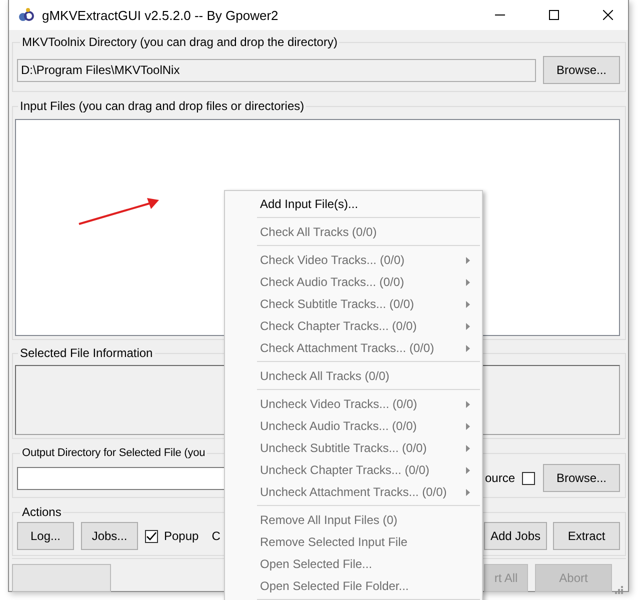 The width and height of the screenshot is (640, 600). I want to click on output-directory-field, so click(121, 478).